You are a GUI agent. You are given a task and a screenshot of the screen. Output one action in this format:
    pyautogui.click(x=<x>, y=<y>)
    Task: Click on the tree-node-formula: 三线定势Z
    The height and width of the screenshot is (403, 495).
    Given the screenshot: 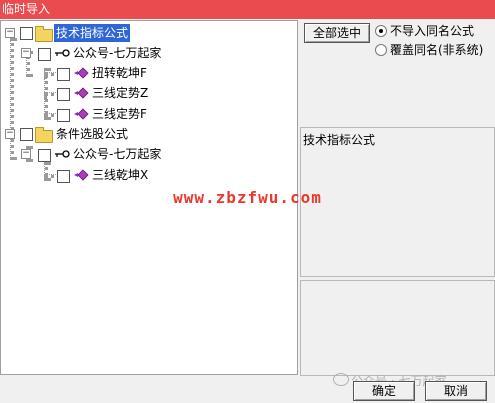 What is the action you would take?
    pyautogui.click(x=146, y=93)
    